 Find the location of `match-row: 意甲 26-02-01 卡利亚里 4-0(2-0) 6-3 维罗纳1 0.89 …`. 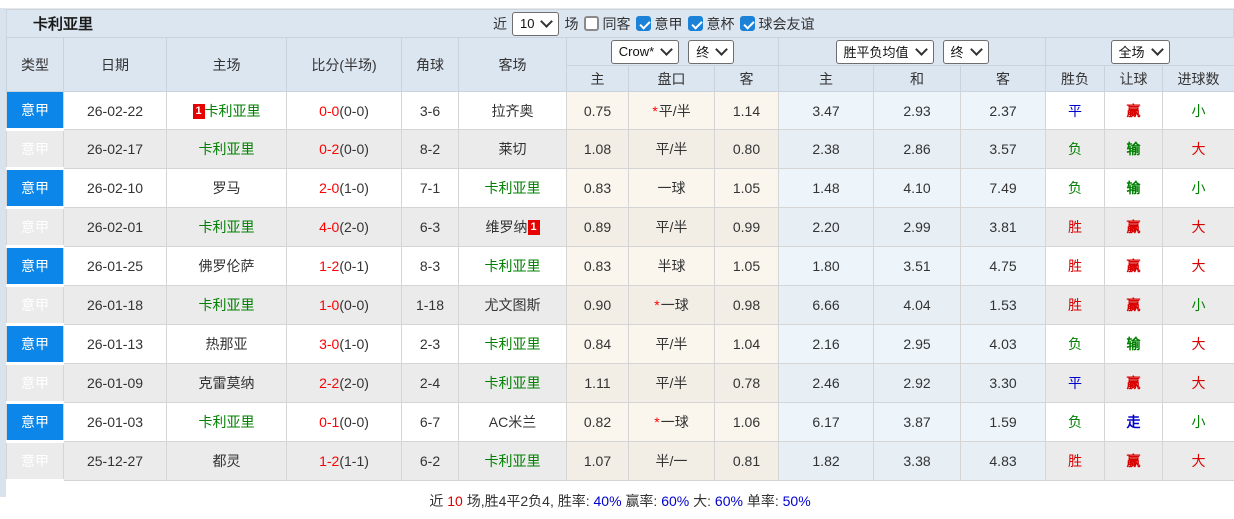

match-row: 意甲 26-02-01 卡利亚里 4-0(2-0) 6-3 维罗纳1 0.89 … is located at coordinates (620, 227).